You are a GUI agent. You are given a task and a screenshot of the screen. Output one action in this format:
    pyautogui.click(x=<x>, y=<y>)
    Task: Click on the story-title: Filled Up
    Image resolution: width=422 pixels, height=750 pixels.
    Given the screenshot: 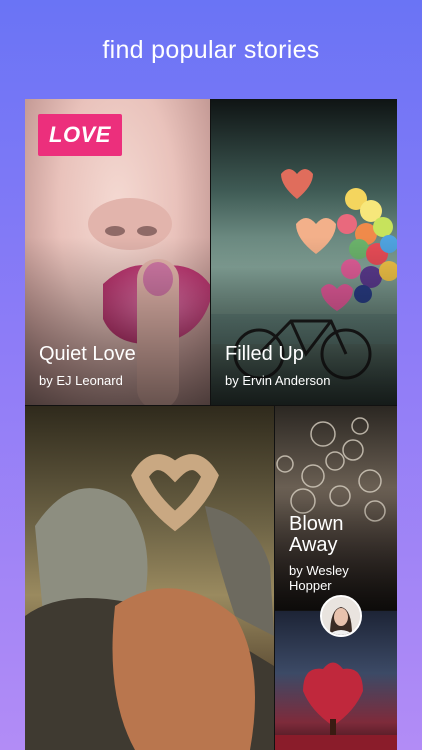 What is the action you would take?
    pyautogui.click(x=264, y=354)
    